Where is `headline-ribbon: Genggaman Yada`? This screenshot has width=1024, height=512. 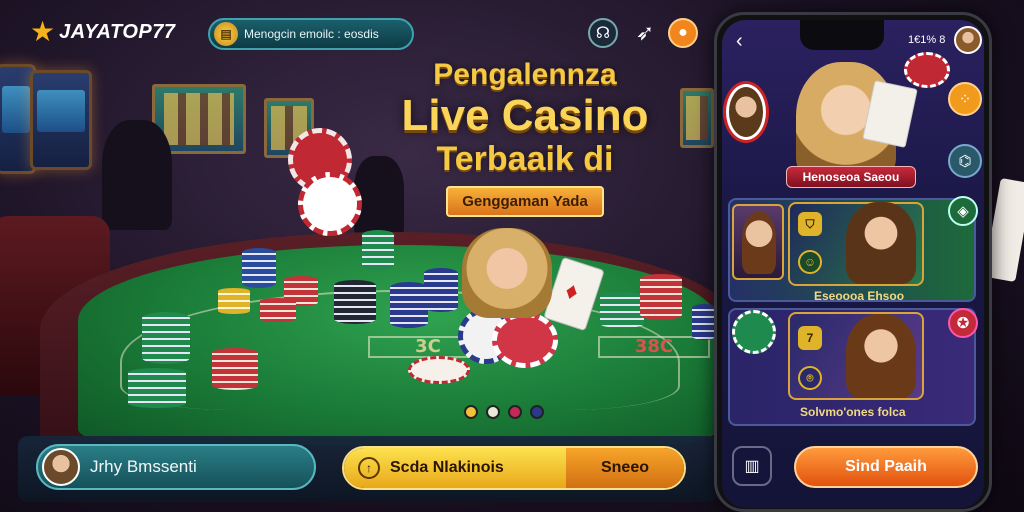
headline-ribbon: Genggaman Yada is located at coordinates (525, 201).